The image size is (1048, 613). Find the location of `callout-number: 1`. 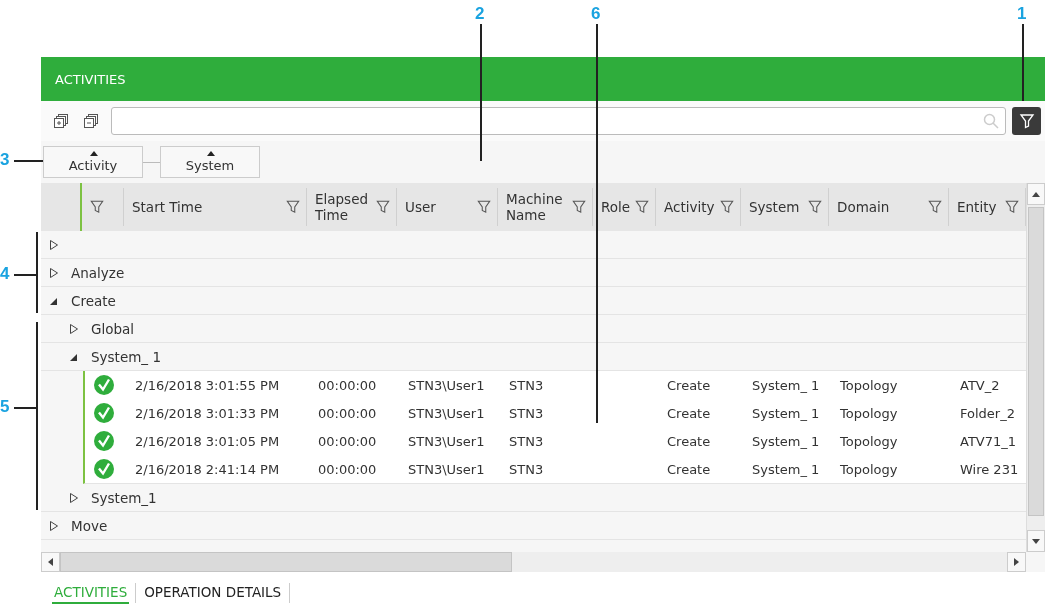

callout-number: 1 is located at coordinates (1022, 14).